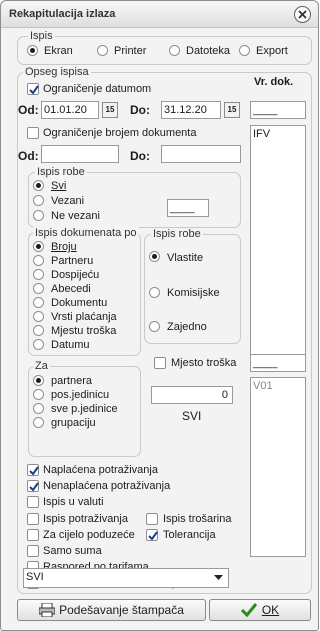  What do you see at coordinates (111, 610) in the screenshot?
I see `podesavanje-stampaca-button: Podešavanje štampača` at bounding box center [111, 610].